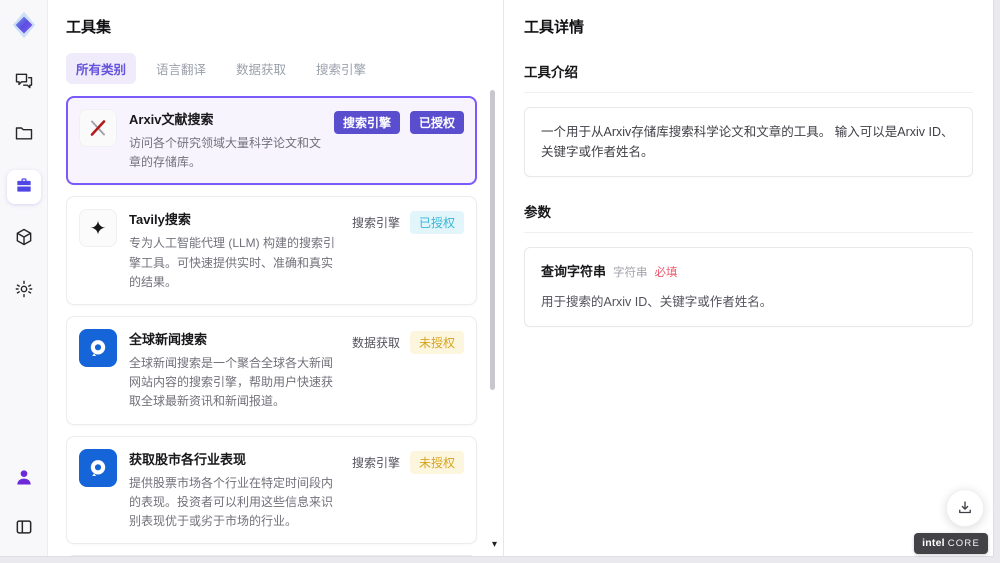 The height and width of the screenshot is (563, 1000). What do you see at coordinates (554, 27) in the screenshot?
I see `detail-title: 工具详情` at bounding box center [554, 27].